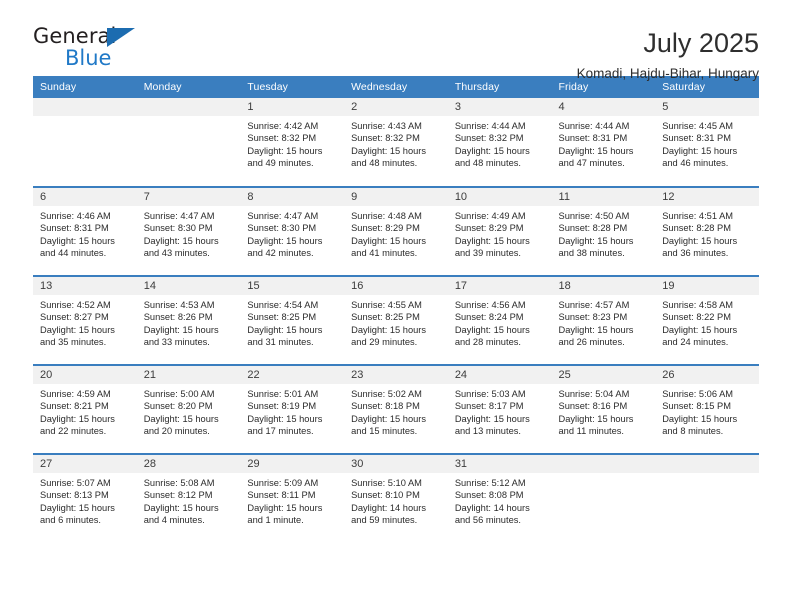 The height and width of the screenshot is (612, 792). What do you see at coordinates (85, 464) in the screenshot?
I see `day-number: 27` at bounding box center [85, 464].